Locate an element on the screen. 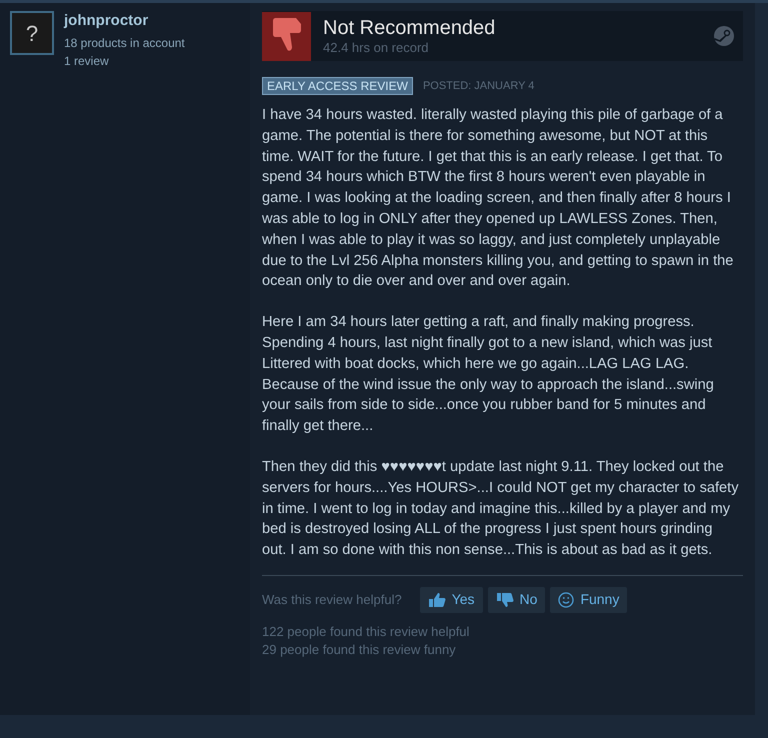 This screenshot has width=768, height=738. verdict-title: Not Recommended is located at coordinates (409, 28).